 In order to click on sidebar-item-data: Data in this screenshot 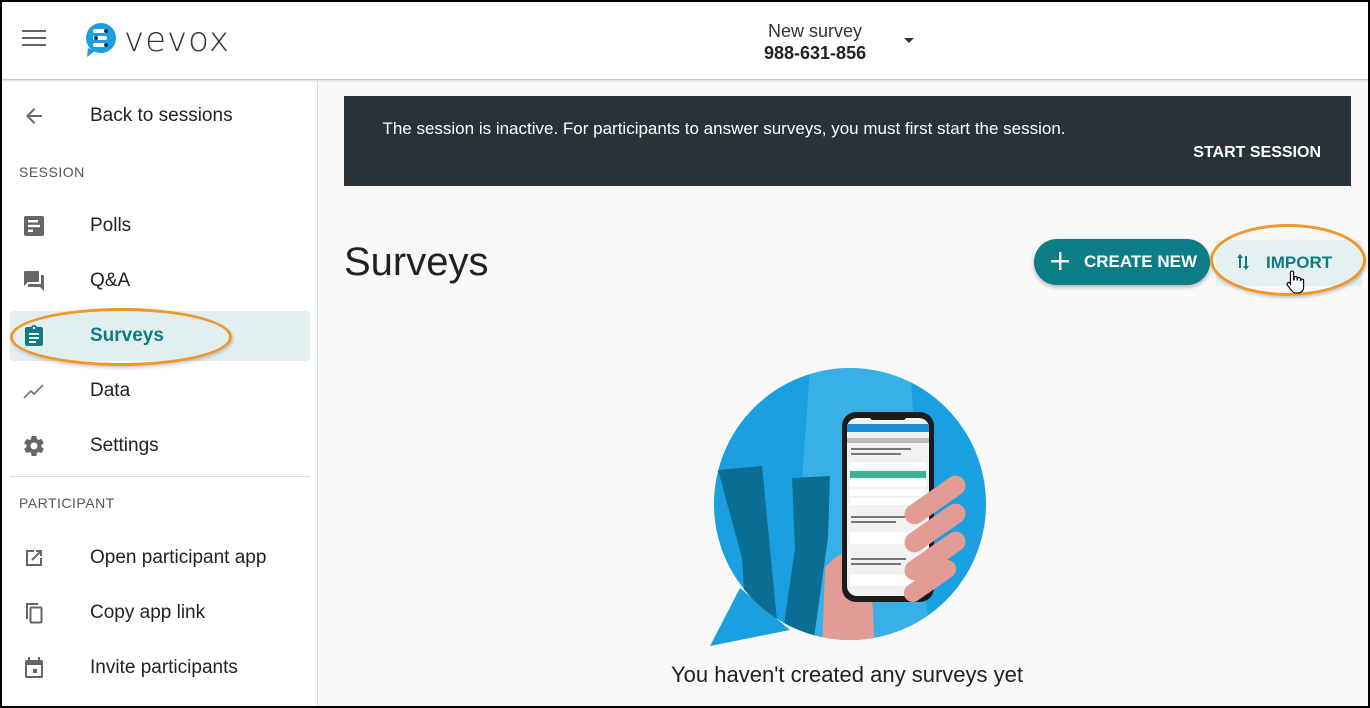, I will do `click(160, 391)`.